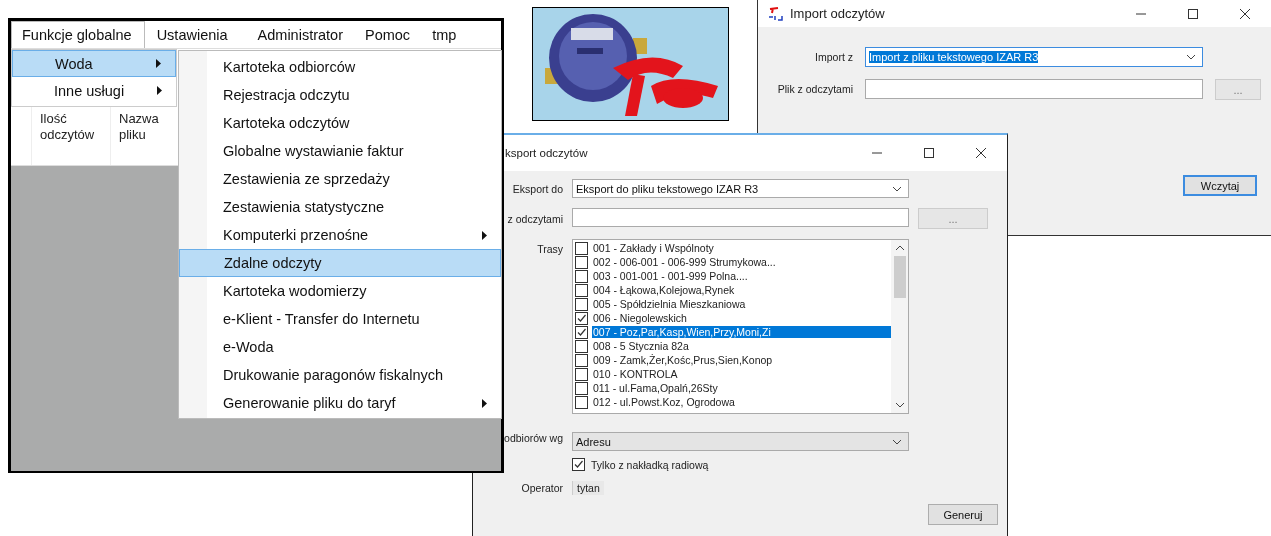 The image size is (1271, 536). What do you see at coordinates (741, 374) in the screenshot?
I see `route-item: 010 - KONTROLA` at bounding box center [741, 374].